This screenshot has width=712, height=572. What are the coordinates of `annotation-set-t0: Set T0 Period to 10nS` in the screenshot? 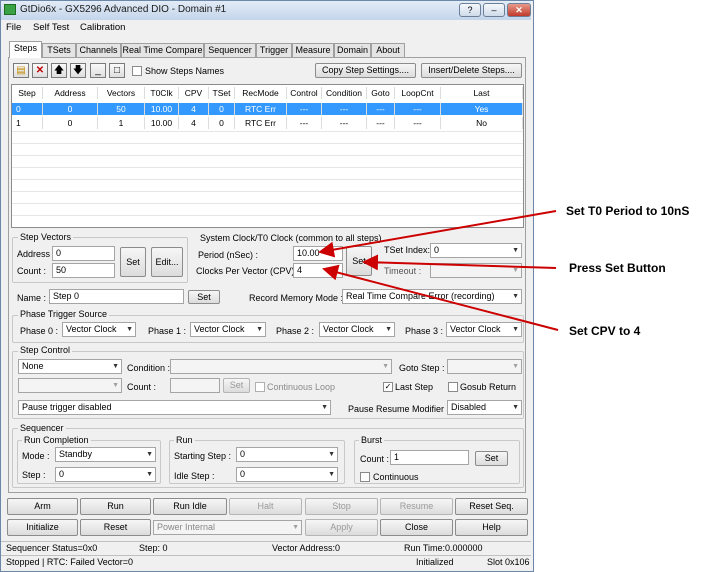 It's located at (628, 211).